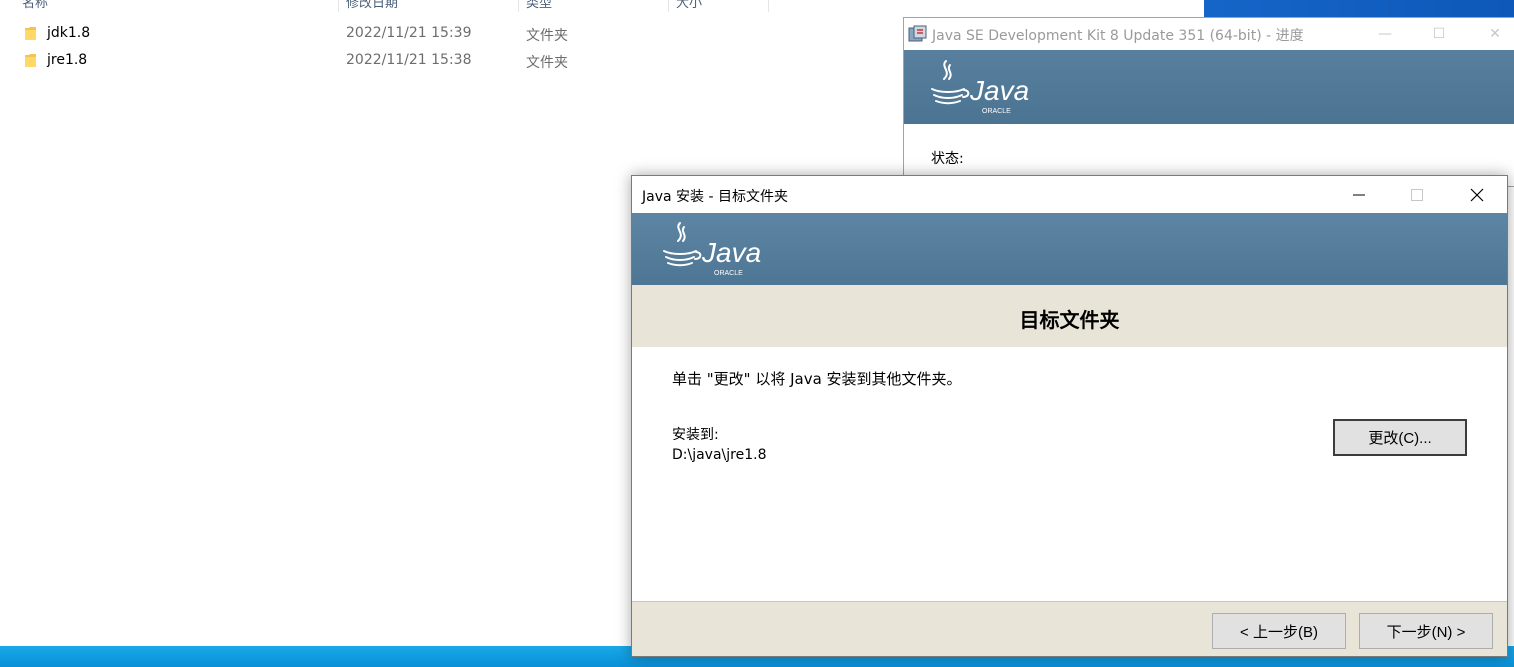  Describe the element at coordinates (409, 33) in the screenshot. I see `file-date: 2022/11/21 15:39` at that location.